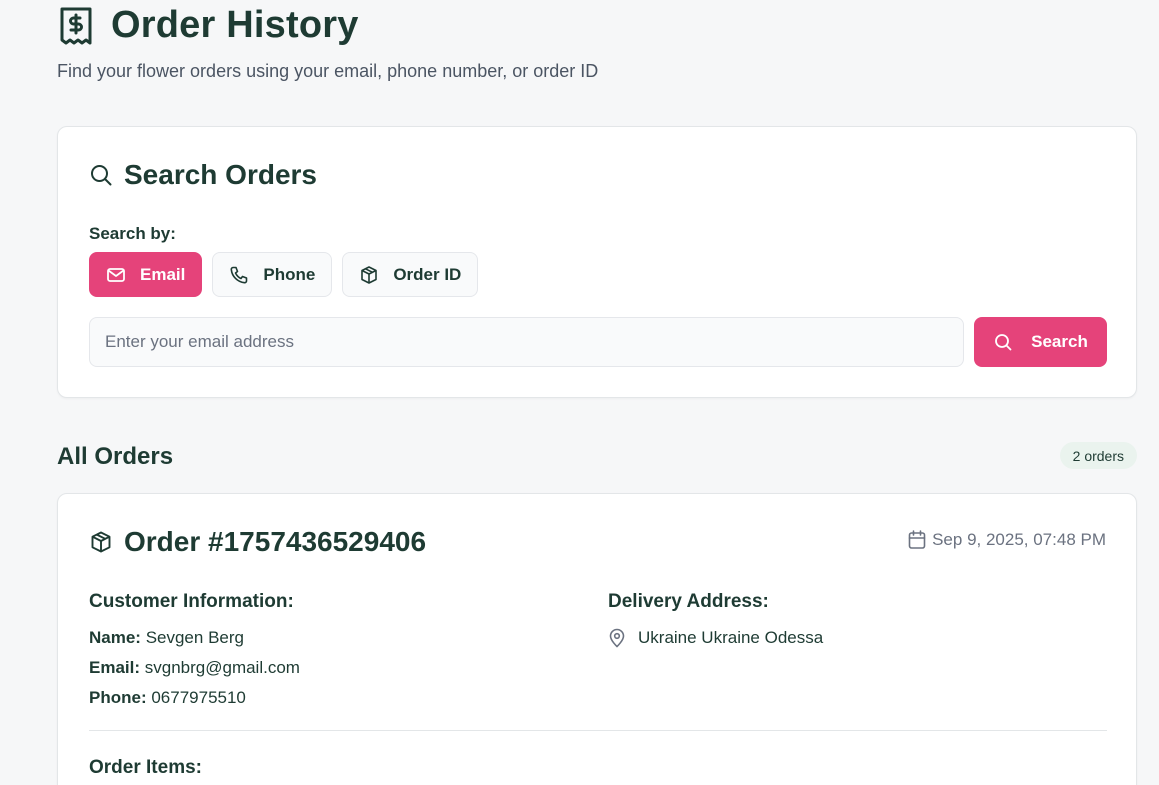  I want to click on customer-phone-line: Phone: 0677975510, so click(167, 698).